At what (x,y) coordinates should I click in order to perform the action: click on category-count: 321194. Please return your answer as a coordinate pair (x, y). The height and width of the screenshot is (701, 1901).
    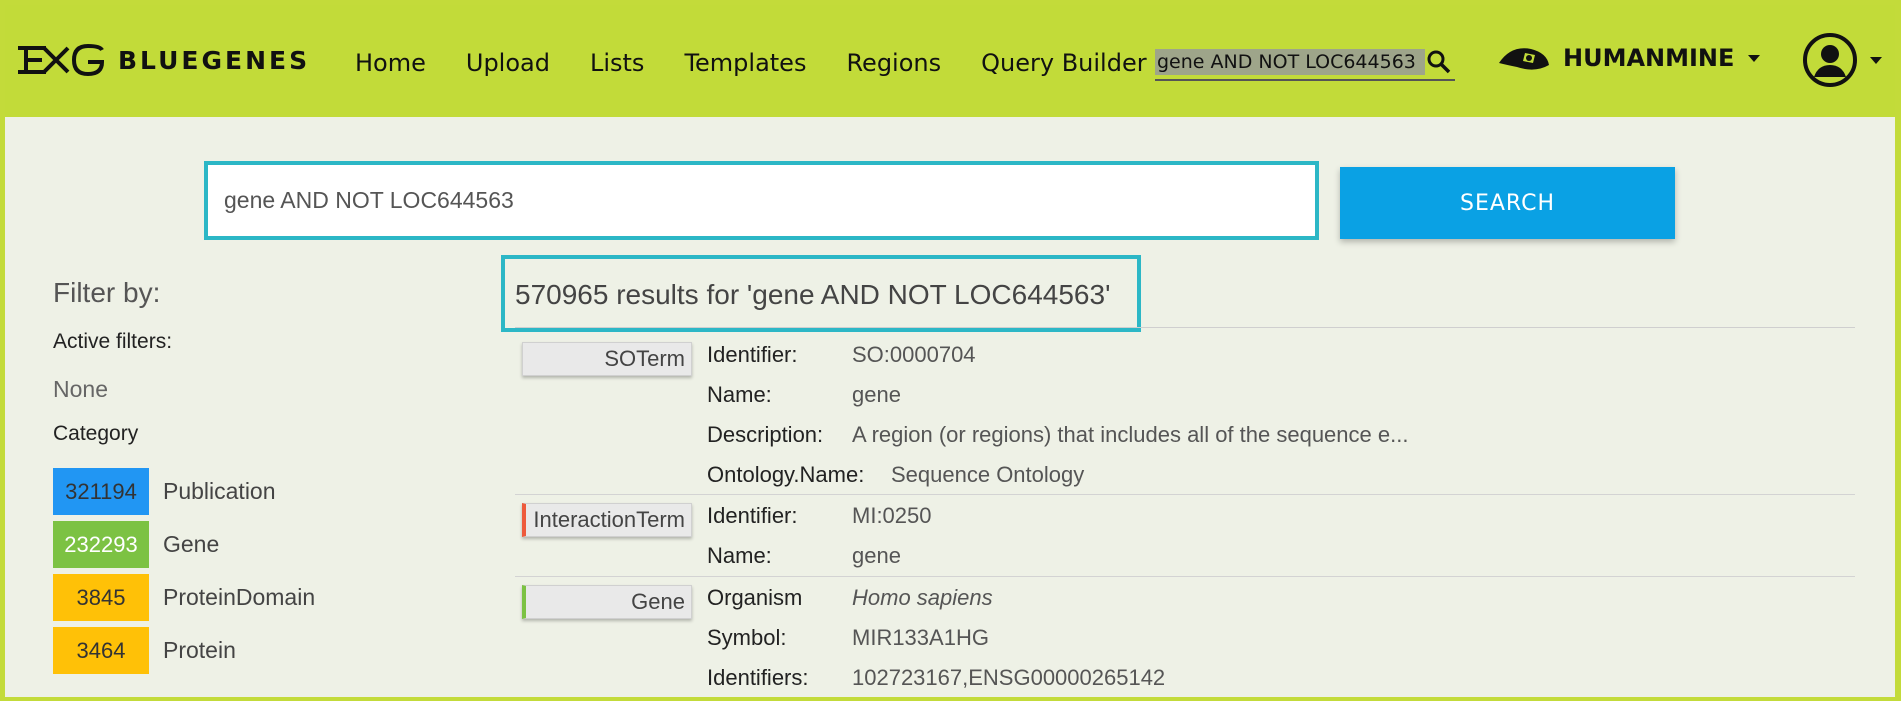
    Looking at the image, I should click on (101, 491).